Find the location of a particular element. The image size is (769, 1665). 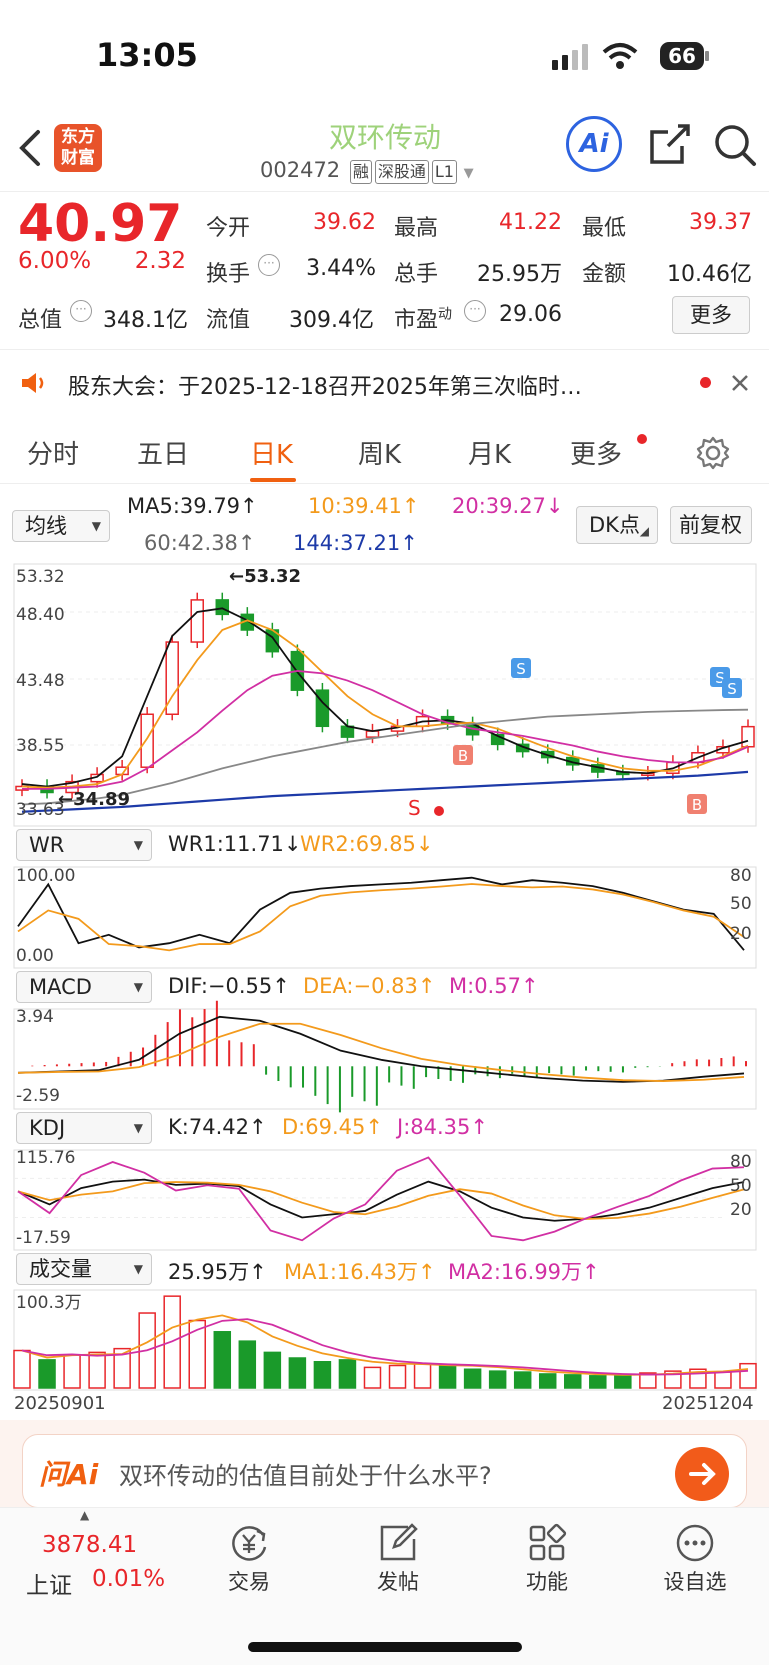

price-axis-label: 53.32 is located at coordinates (40, 577).